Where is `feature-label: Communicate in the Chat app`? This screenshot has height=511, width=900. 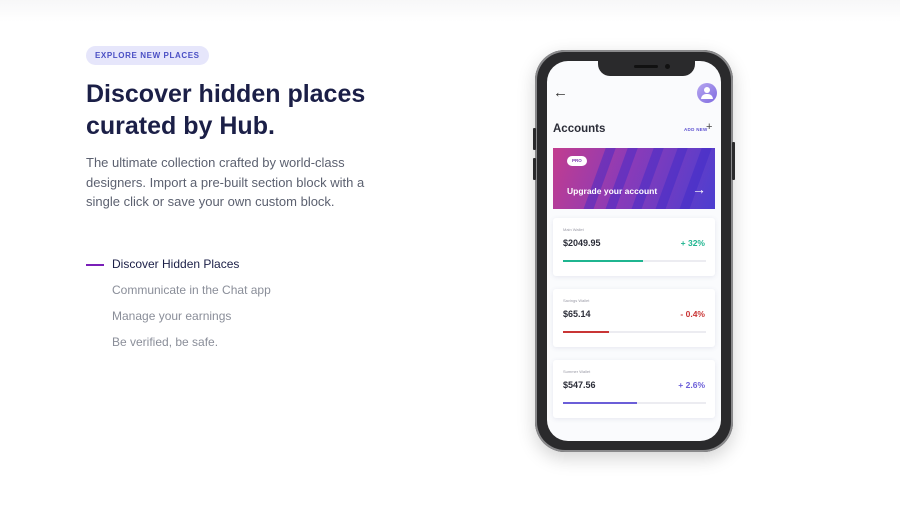
feature-label: Communicate in the Chat app is located at coordinates (191, 290).